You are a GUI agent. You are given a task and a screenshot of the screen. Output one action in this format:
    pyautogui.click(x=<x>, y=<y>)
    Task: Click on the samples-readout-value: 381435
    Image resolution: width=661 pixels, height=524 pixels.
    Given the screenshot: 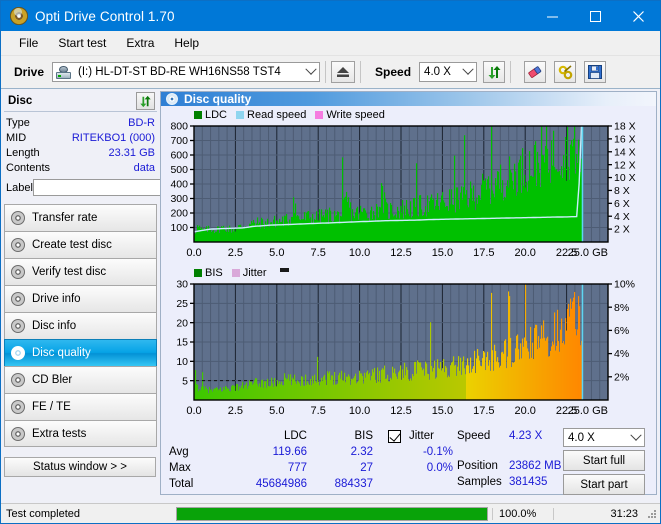 What is the action you would take?
    pyautogui.click(x=528, y=482)
    